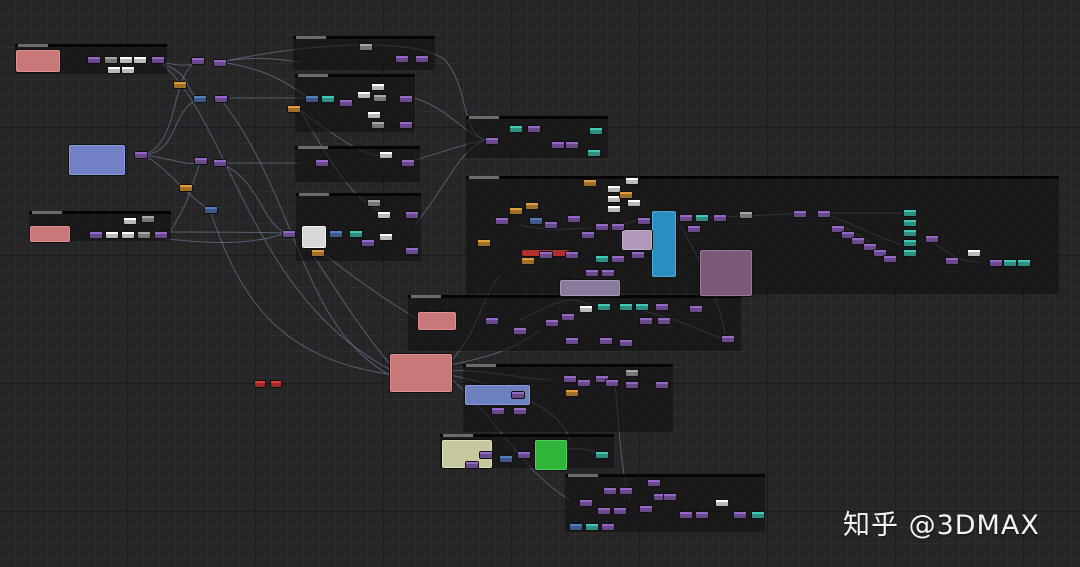 This screenshot has width=1080, height=567. What do you see at coordinates (276, 384) in the screenshot?
I see `red-node-icon` at bounding box center [276, 384].